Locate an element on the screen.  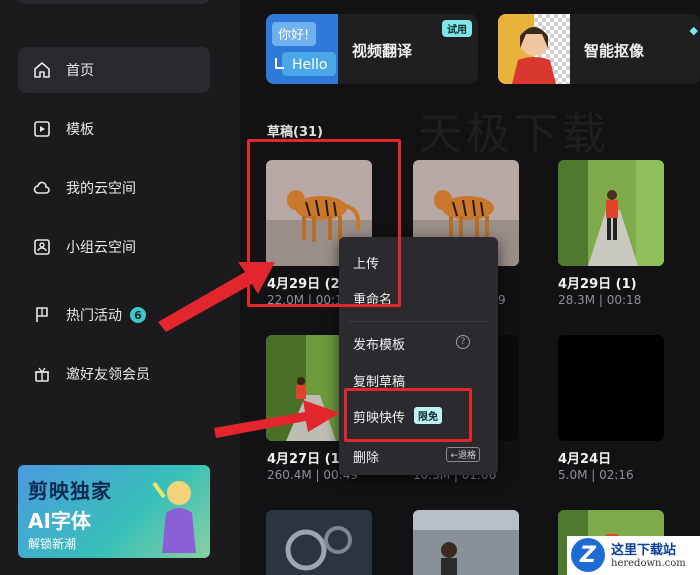
site-logo-title: 这里下载站 is located at coordinates (644, 550).